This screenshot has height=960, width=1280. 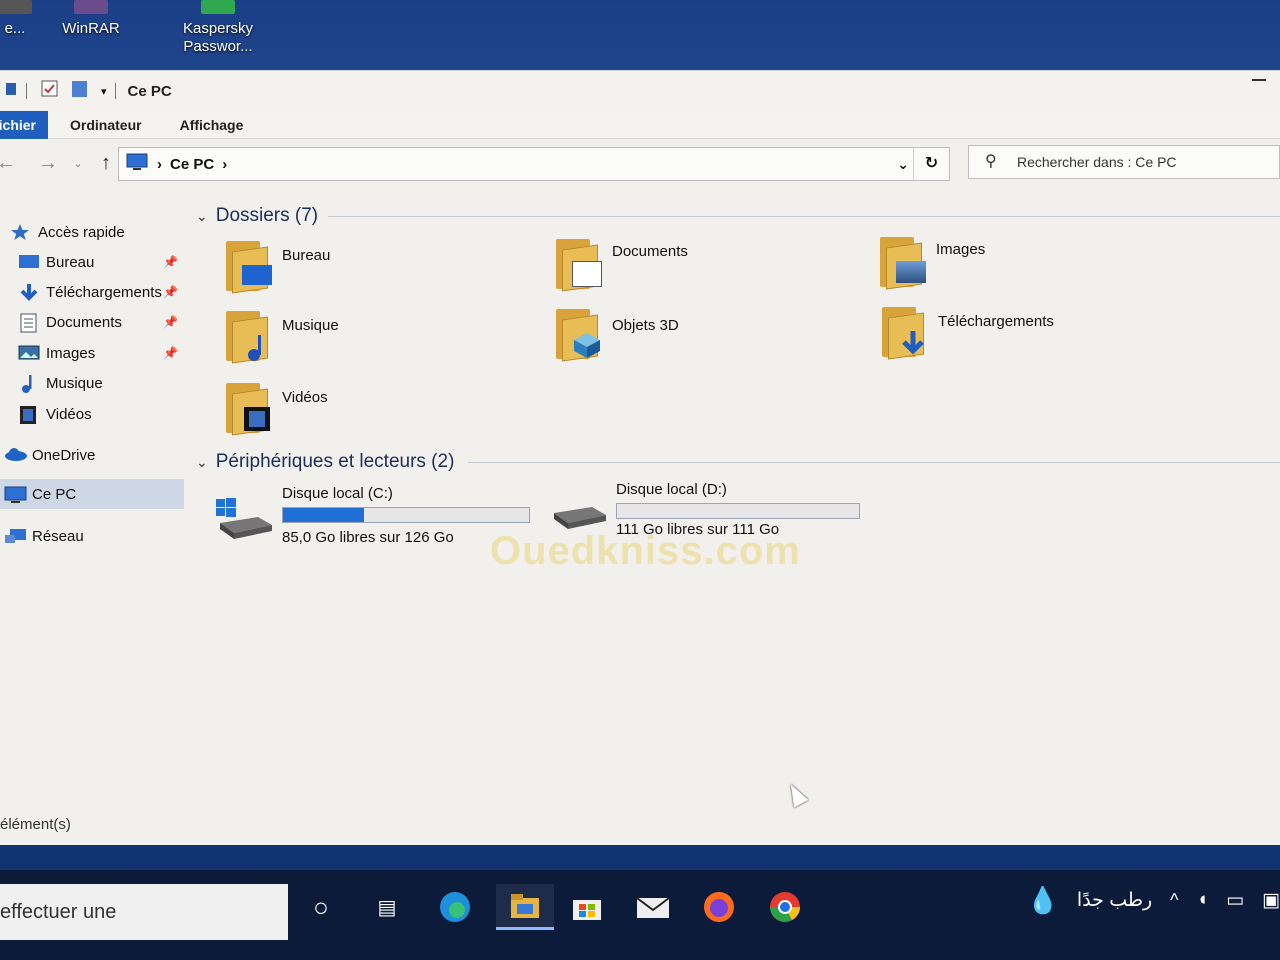 I want to click on folder-label: Vidéos, so click(x=305, y=397).